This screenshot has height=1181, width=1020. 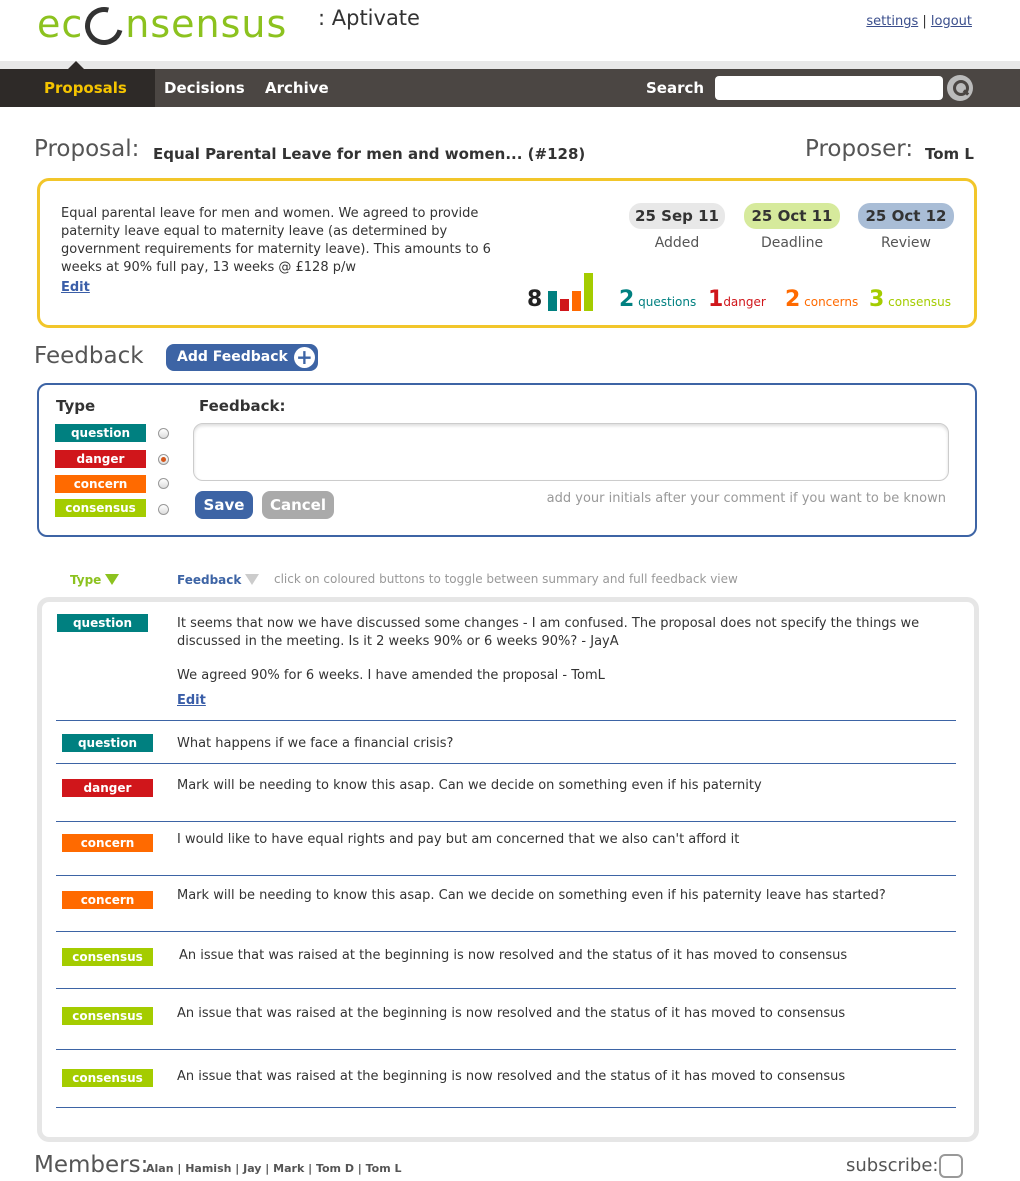 What do you see at coordinates (552, 301) in the screenshot?
I see `bar-questions-icon` at bounding box center [552, 301].